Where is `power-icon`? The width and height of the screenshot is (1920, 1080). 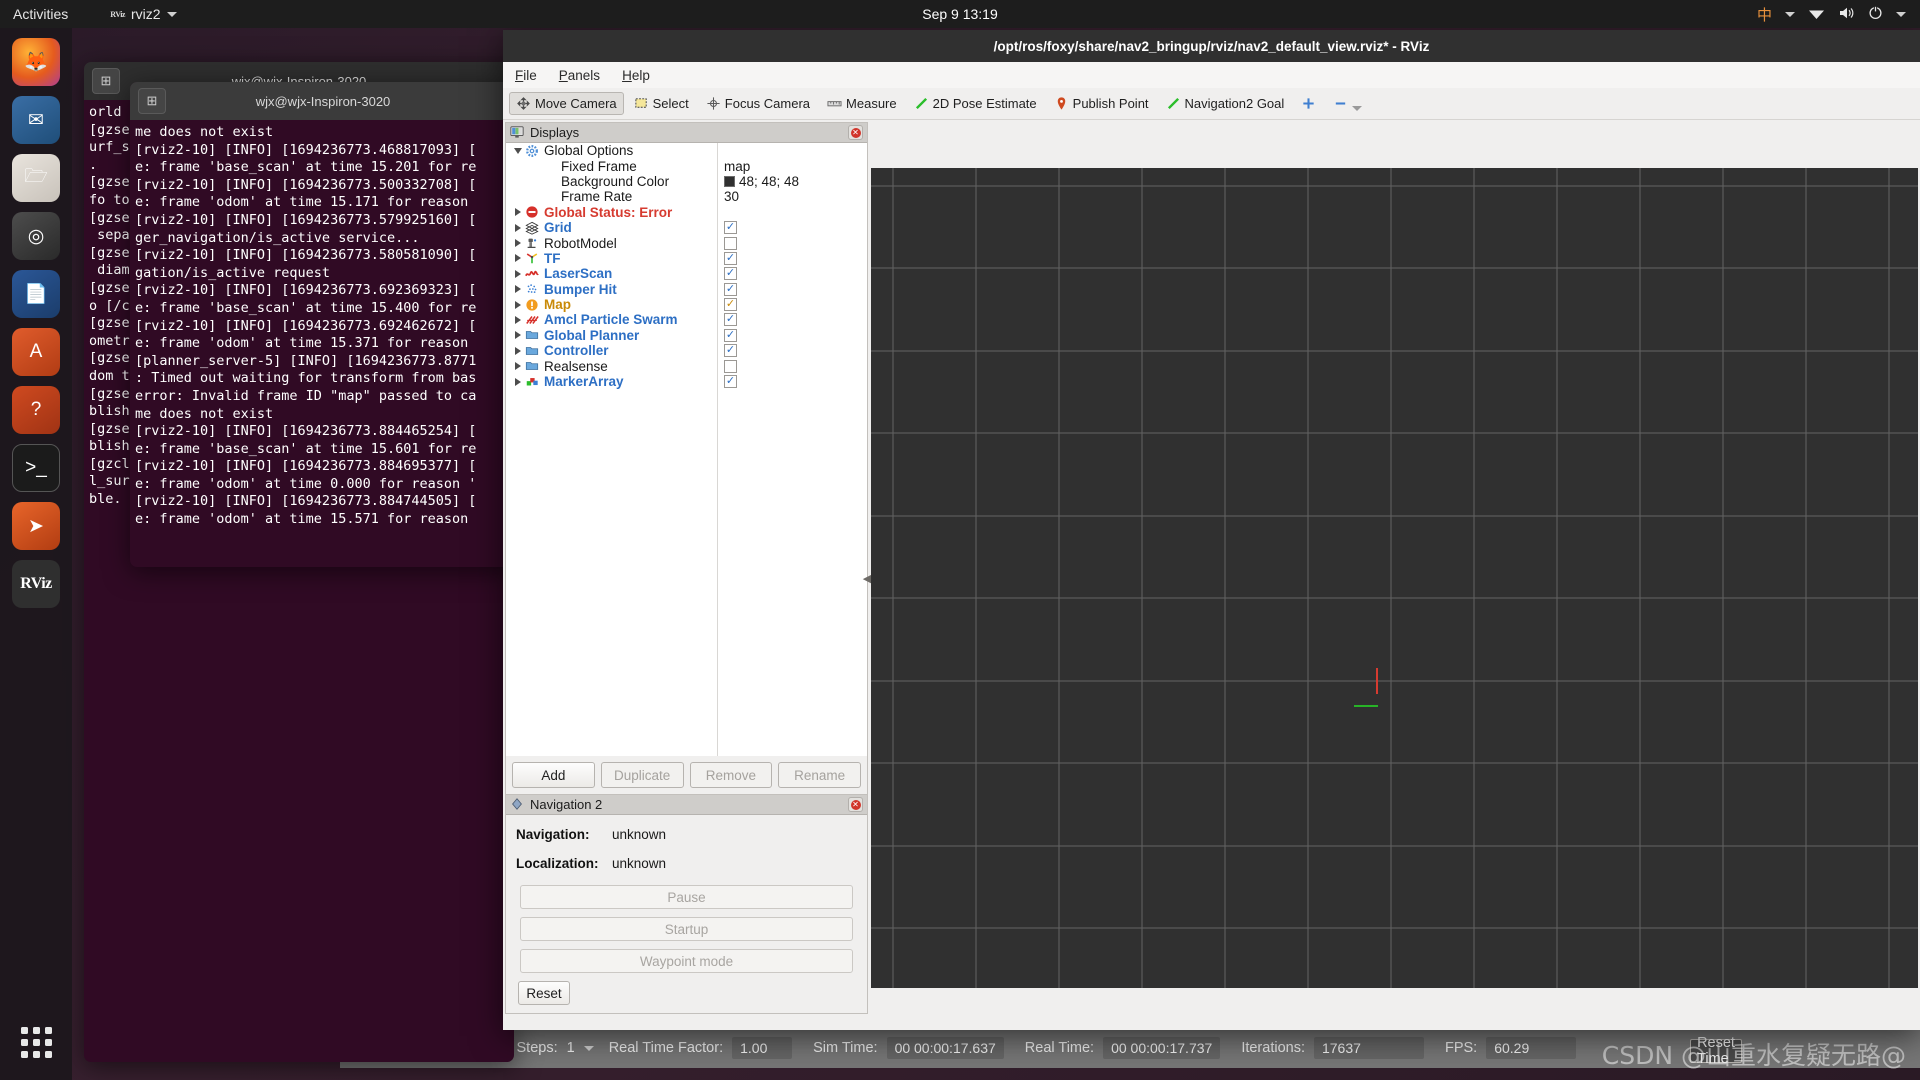
power-icon is located at coordinates (1875, 14).